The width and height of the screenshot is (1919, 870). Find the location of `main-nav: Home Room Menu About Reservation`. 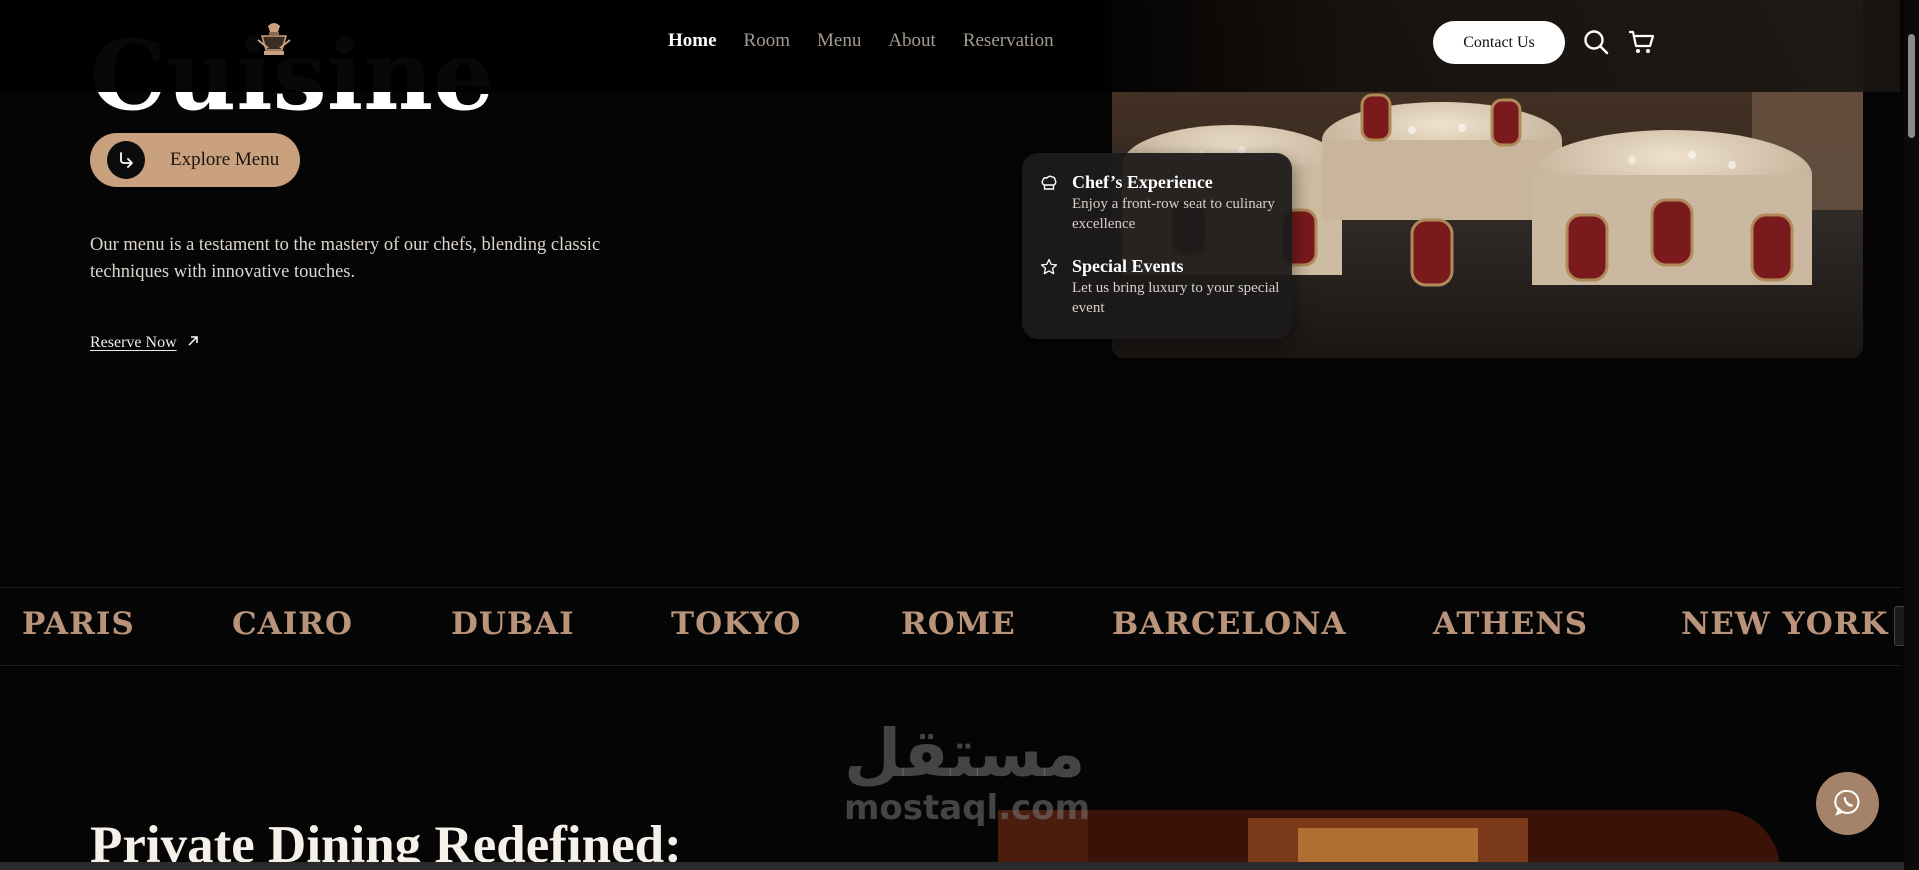

main-nav: Home Room Menu About Reservation is located at coordinates (861, 41).